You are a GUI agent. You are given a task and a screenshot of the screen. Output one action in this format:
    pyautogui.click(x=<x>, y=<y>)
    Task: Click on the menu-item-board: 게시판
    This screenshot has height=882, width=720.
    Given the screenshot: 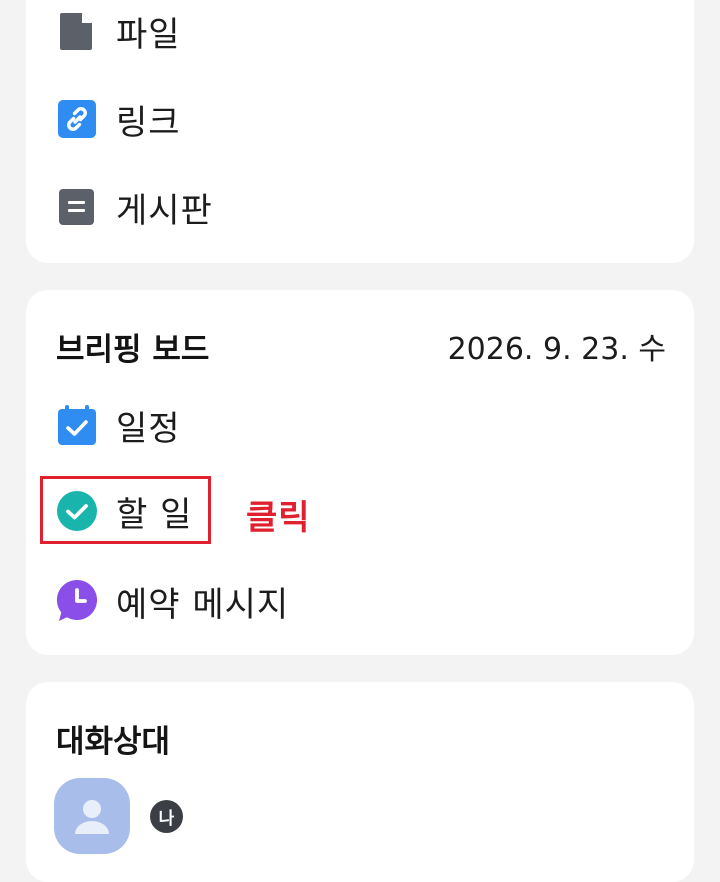 What is the action you would take?
    pyautogui.click(x=134, y=207)
    